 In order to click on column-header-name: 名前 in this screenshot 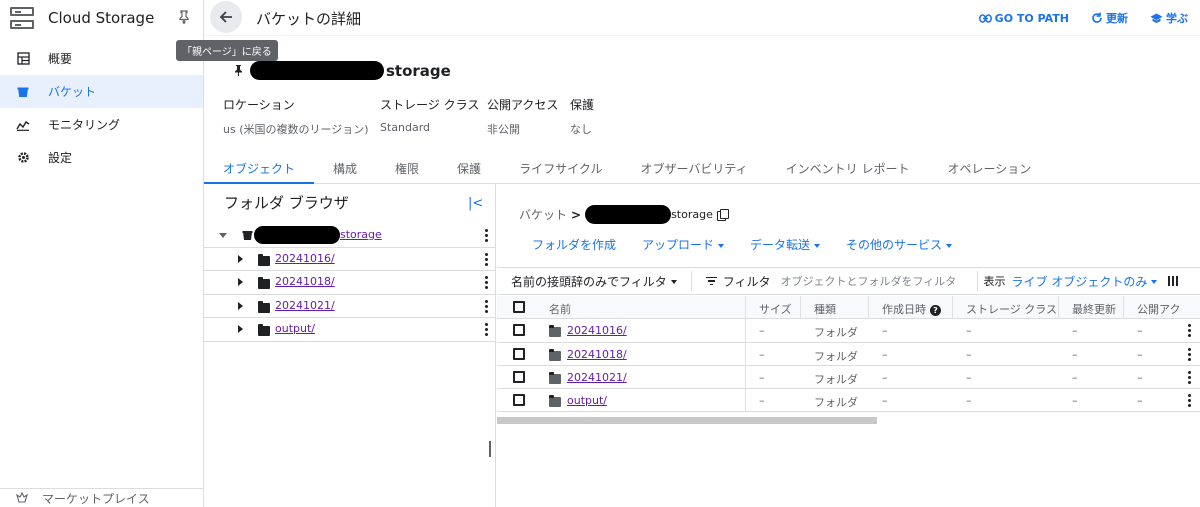, I will do `click(560, 309)`.